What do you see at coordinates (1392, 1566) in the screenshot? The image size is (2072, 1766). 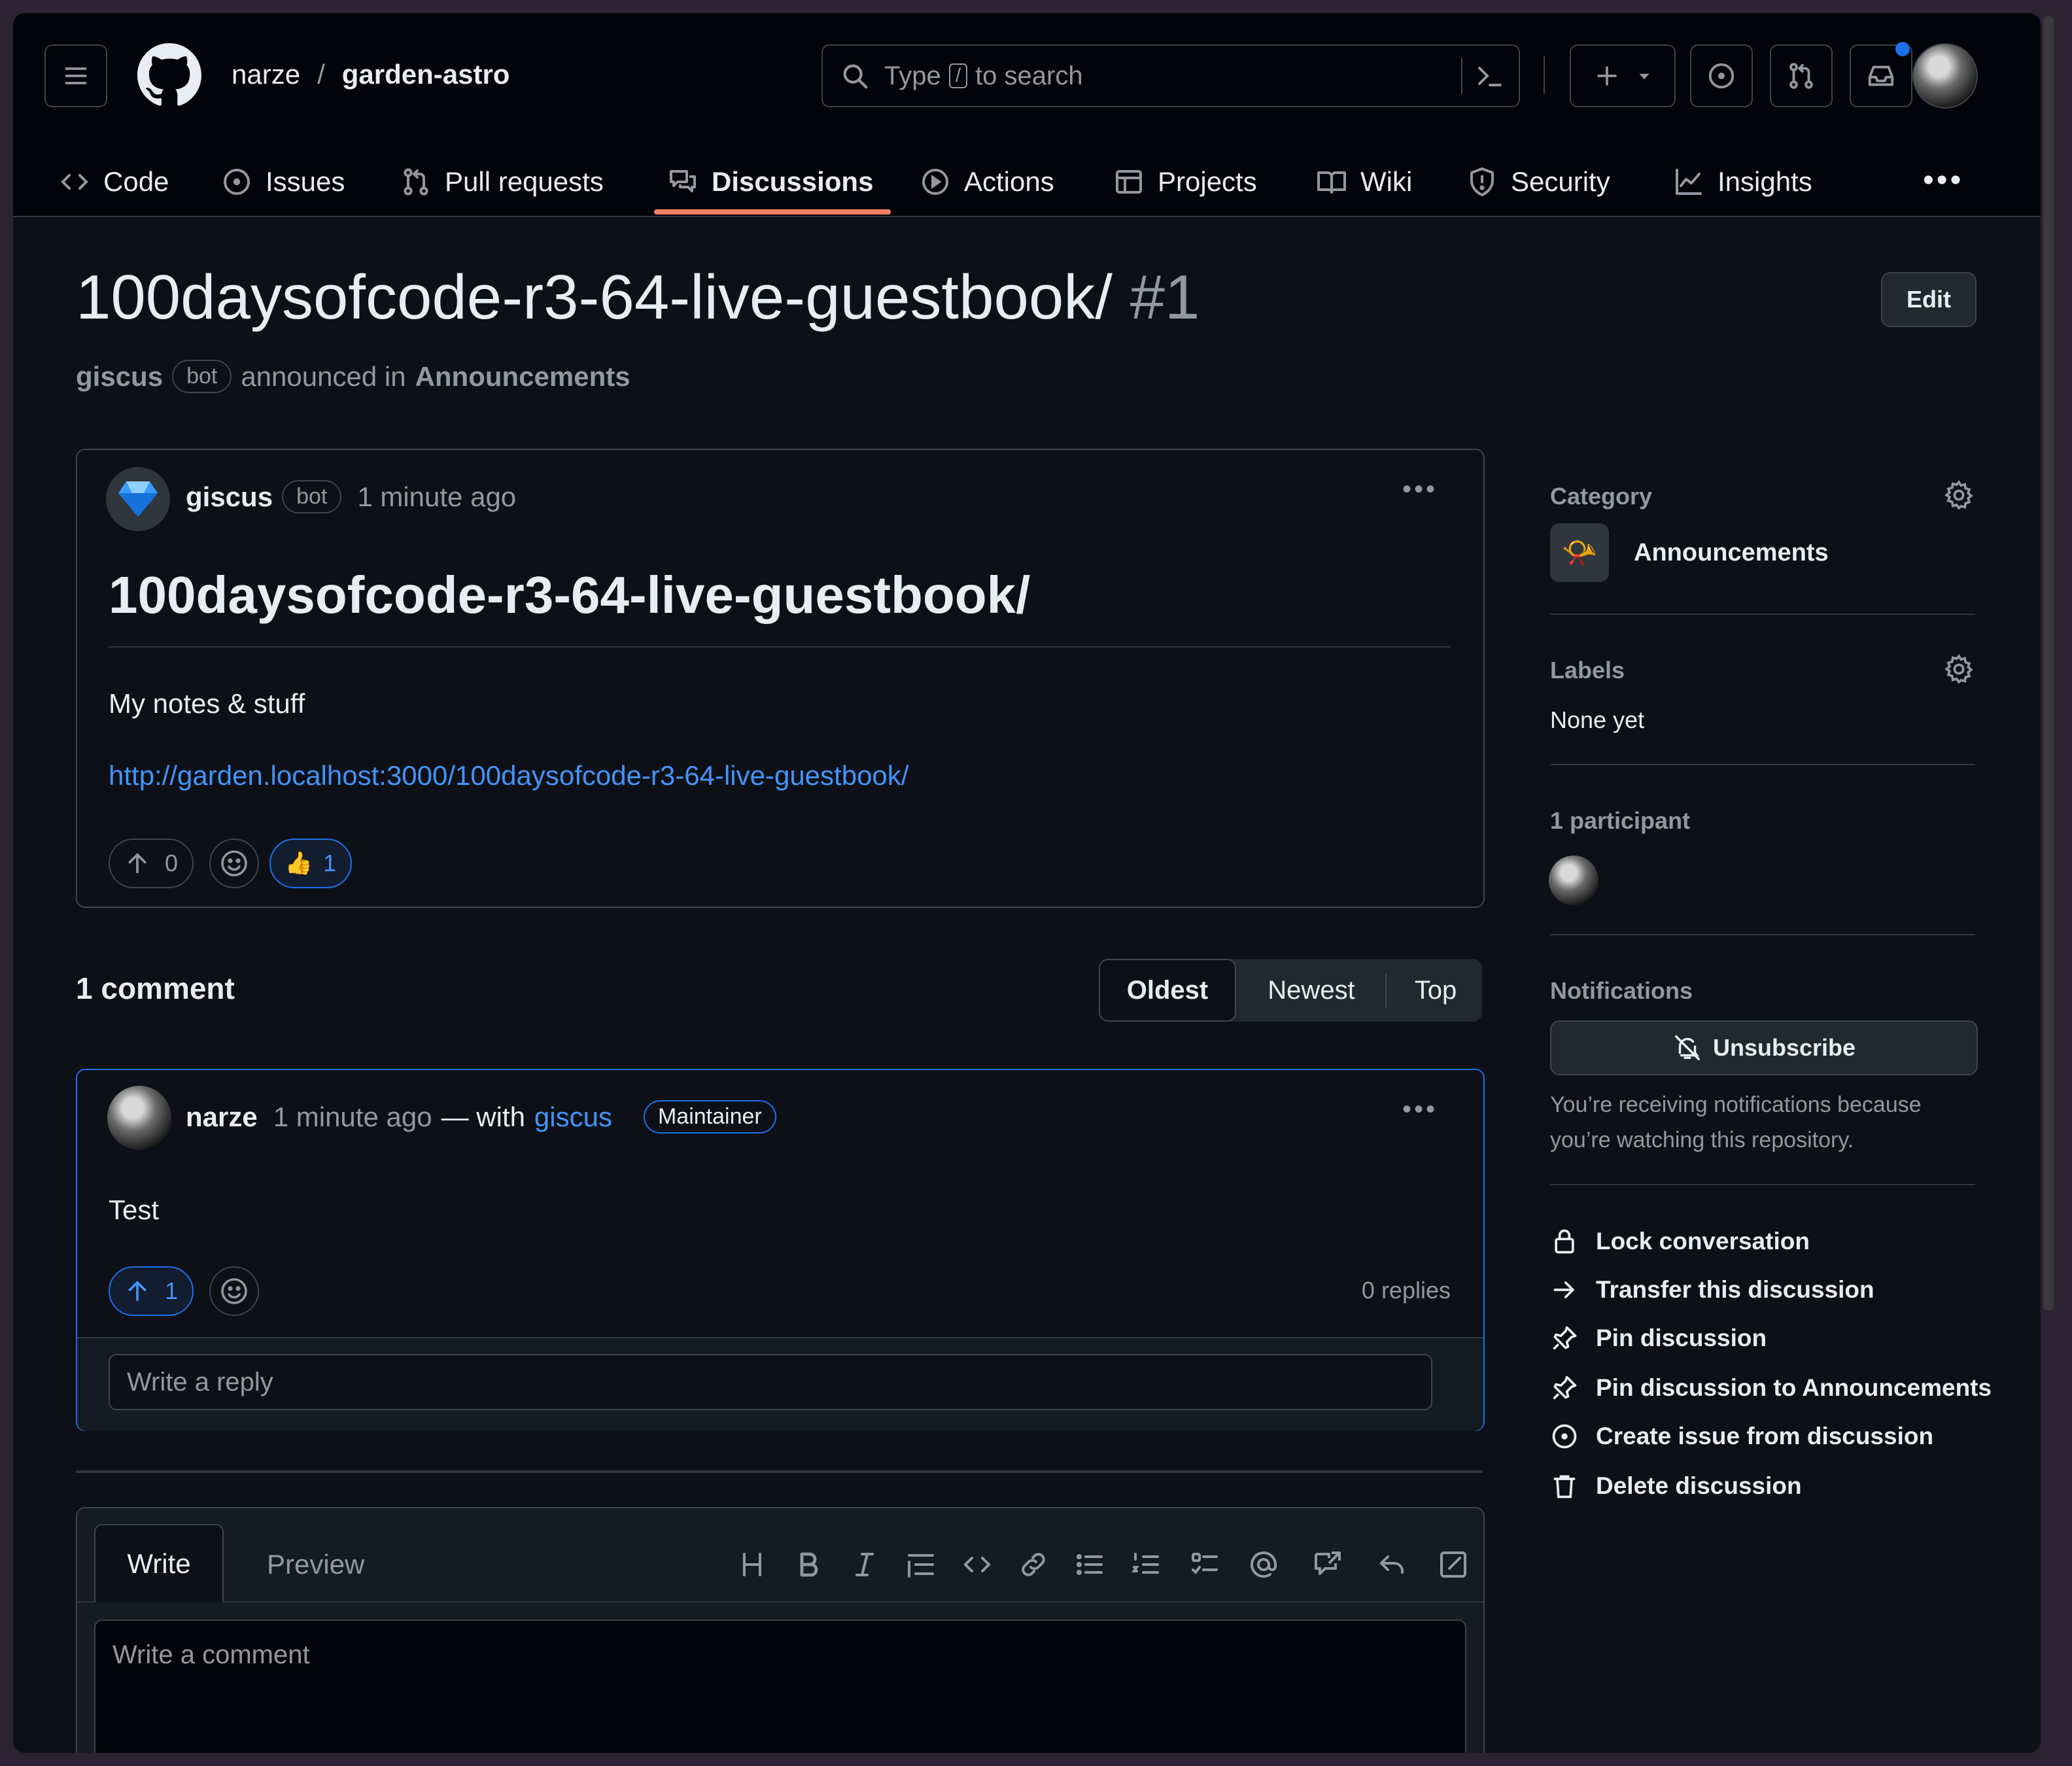 I see `reply-icon` at bounding box center [1392, 1566].